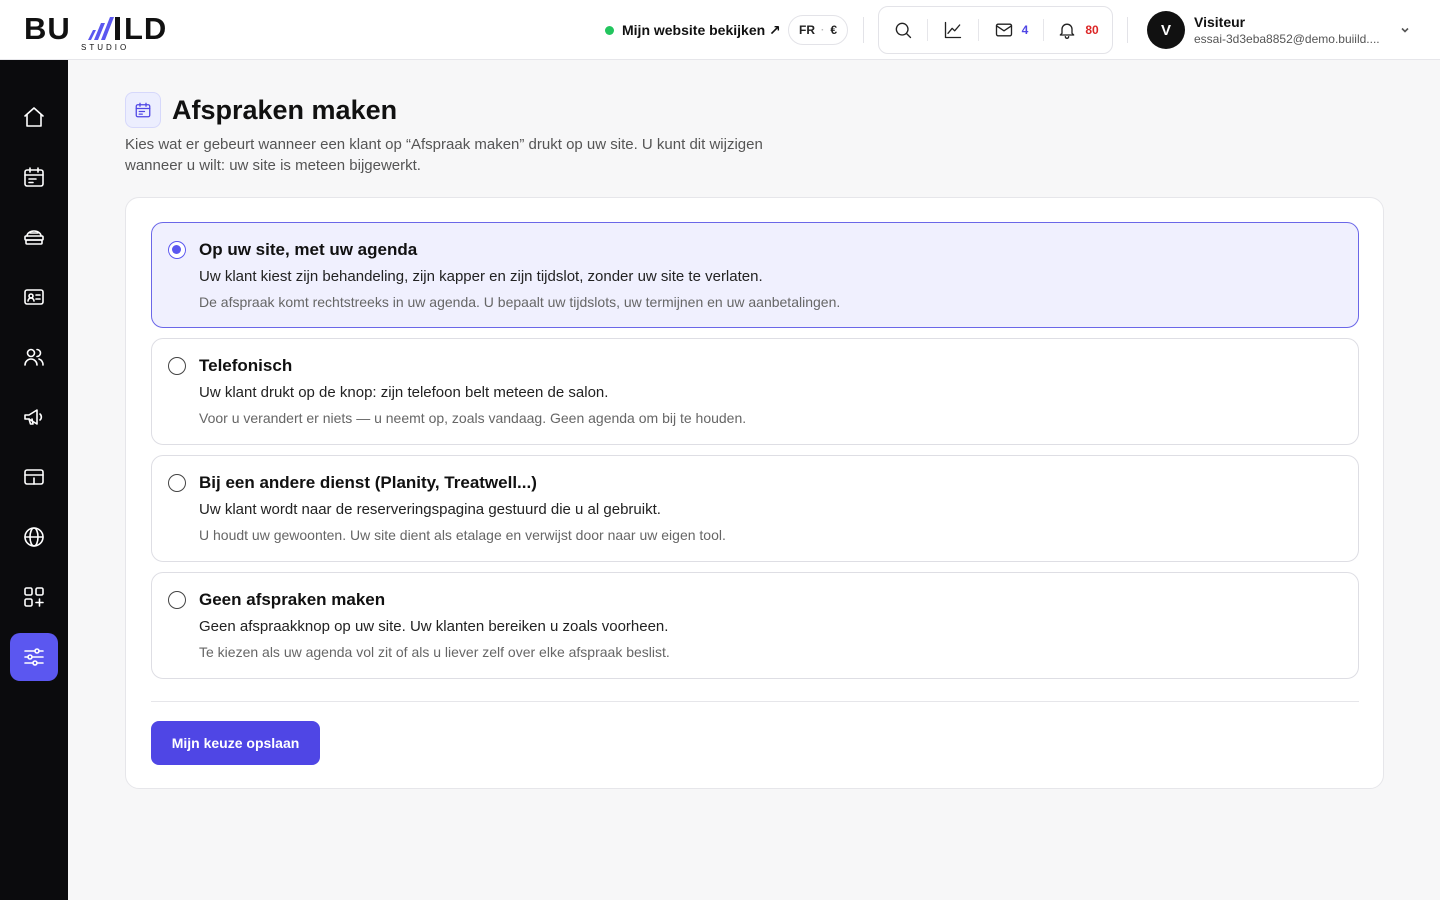 This screenshot has width=1440, height=900. I want to click on contact-card-icon, so click(34, 297).